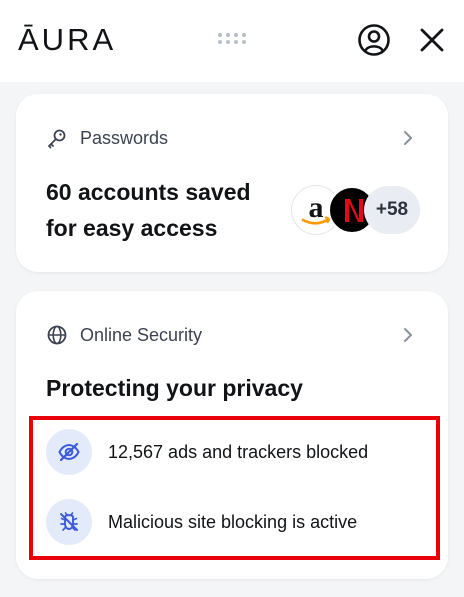  I want to click on user-circle-icon, so click(374, 40).